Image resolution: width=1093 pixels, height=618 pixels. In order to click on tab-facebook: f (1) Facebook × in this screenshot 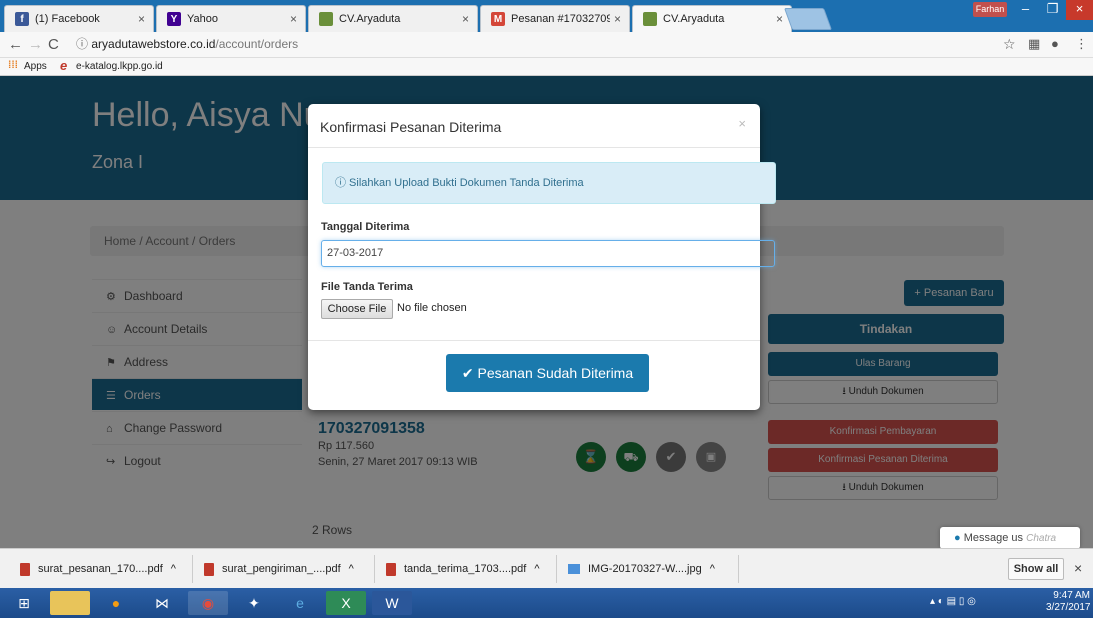, I will do `click(79, 18)`.